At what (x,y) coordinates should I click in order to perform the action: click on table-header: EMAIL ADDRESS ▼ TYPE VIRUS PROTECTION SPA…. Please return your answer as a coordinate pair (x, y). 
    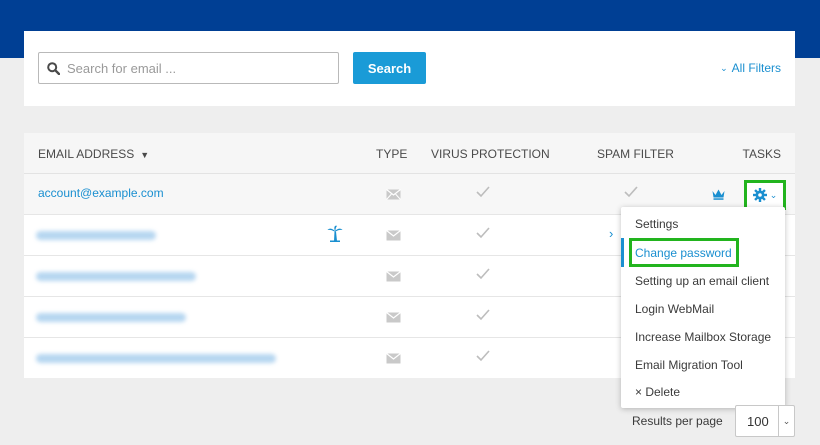
    Looking at the image, I should click on (409, 153).